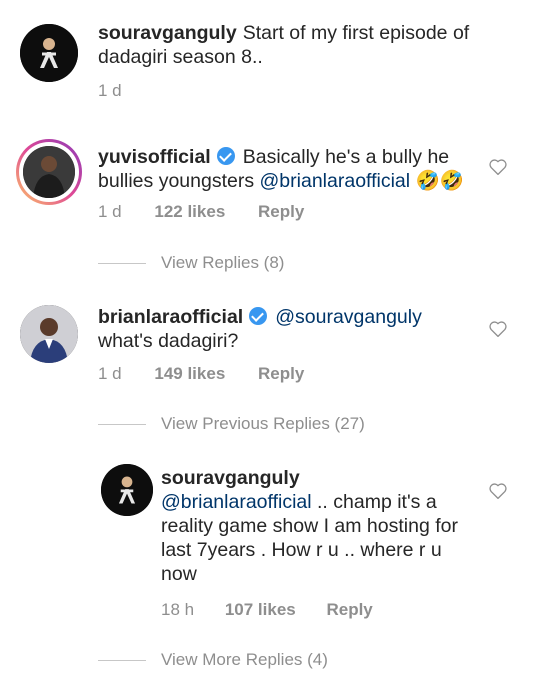  I want to click on comment-4-reply-button: Reply, so click(349, 609).